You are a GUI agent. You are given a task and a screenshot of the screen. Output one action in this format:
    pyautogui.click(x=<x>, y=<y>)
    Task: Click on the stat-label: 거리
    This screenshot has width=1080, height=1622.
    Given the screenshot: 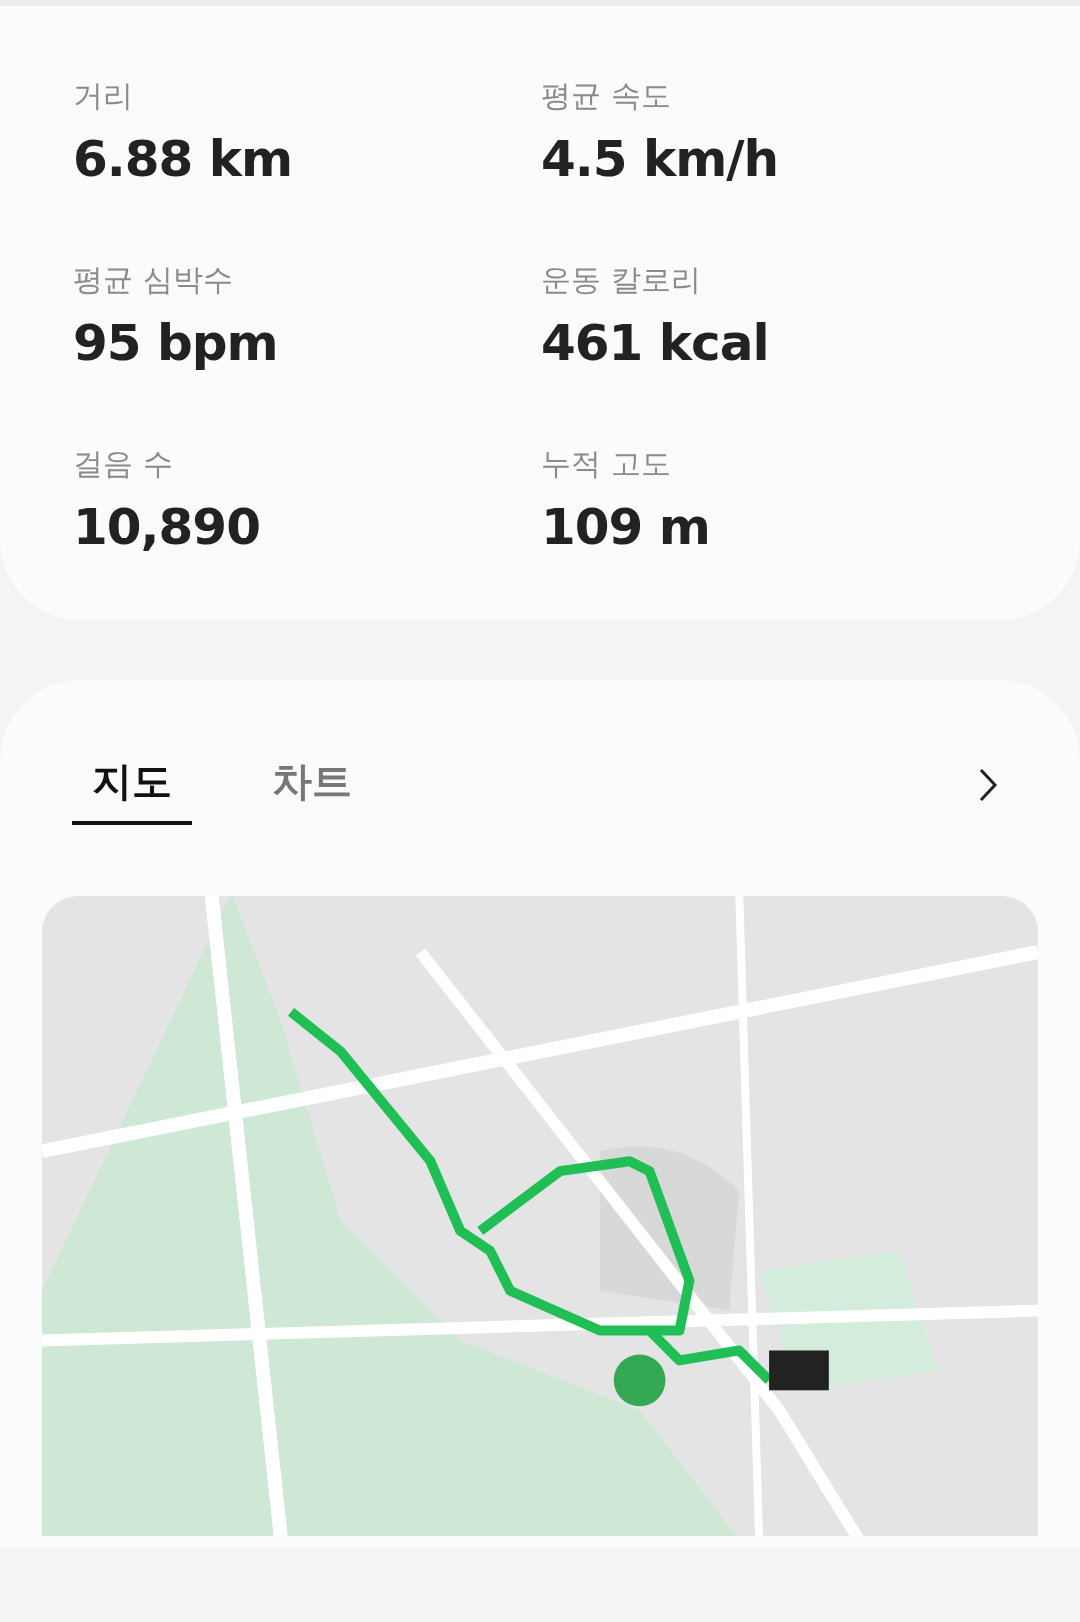 What is the action you would take?
    pyautogui.click(x=103, y=96)
    